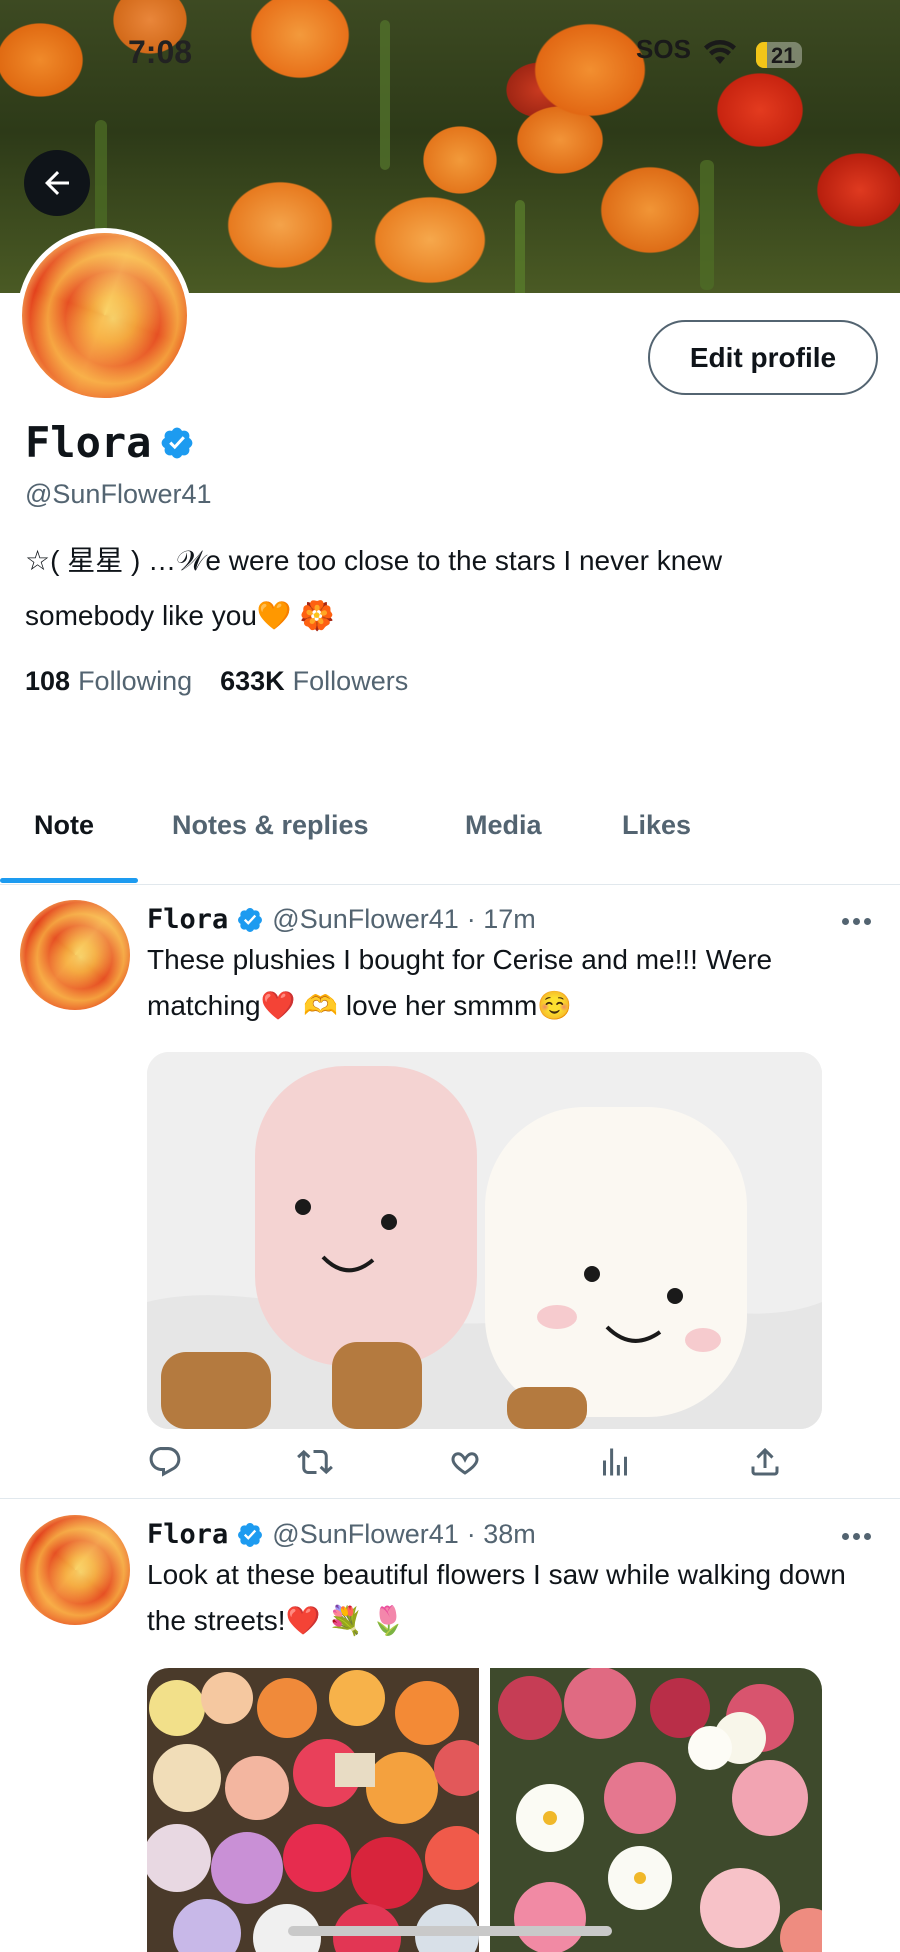 The height and width of the screenshot is (1952, 900). Describe the element at coordinates (118, 494) in the screenshot. I see `profile-handle: @SunFlower41` at that location.